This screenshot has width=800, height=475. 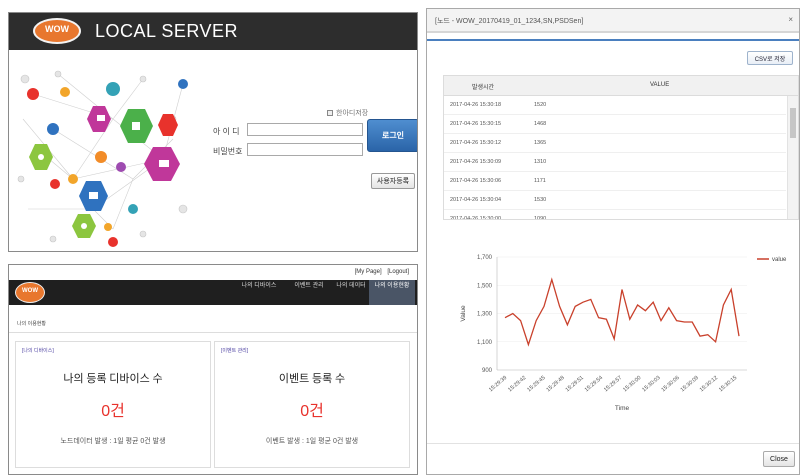 I want to click on accent-line, so click(x=613, y=40).